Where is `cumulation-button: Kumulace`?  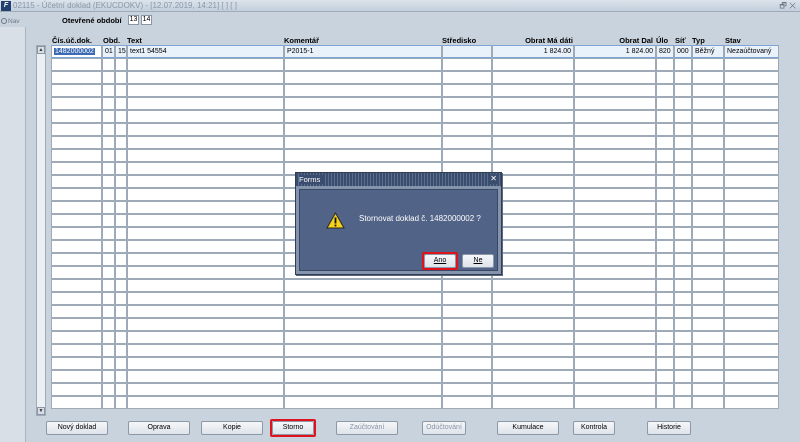 cumulation-button: Kumulace is located at coordinates (528, 428).